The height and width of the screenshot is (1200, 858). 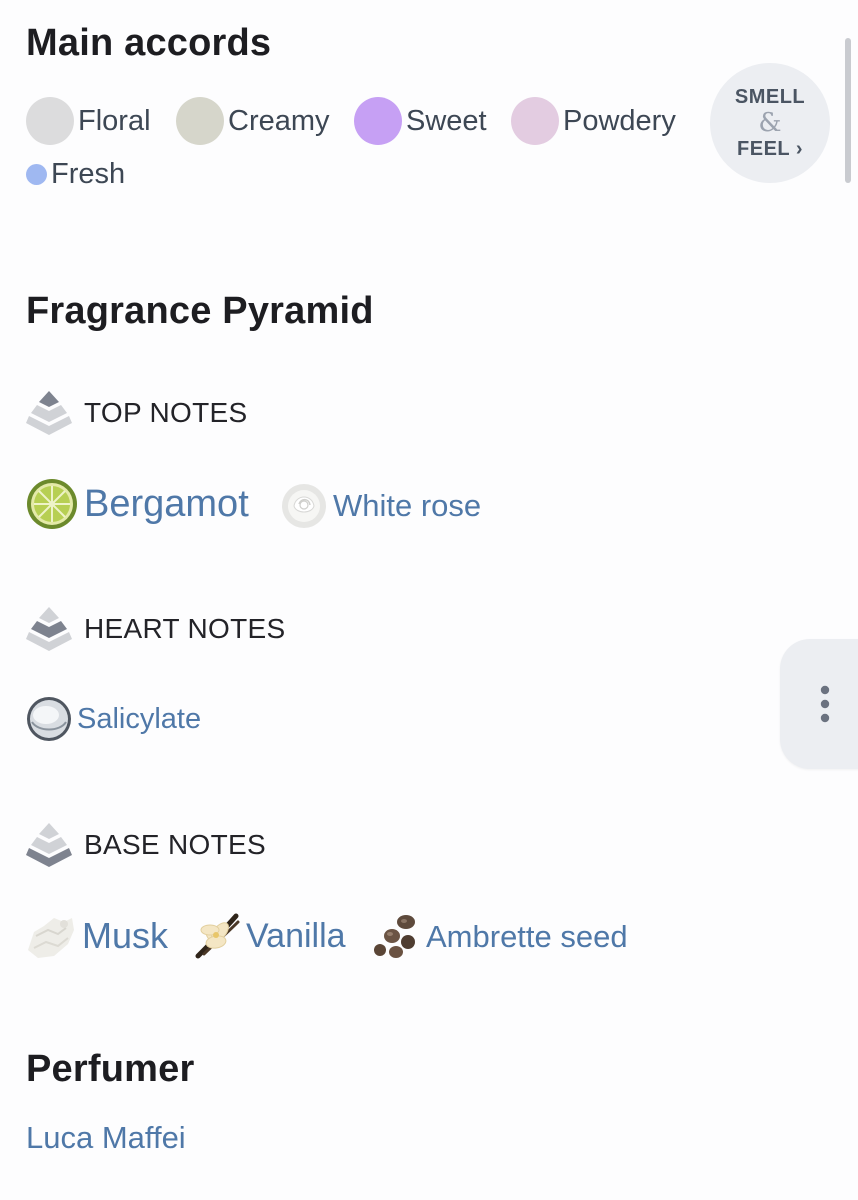 I want to click on vanilla-icon, so click(x=217, y=936).